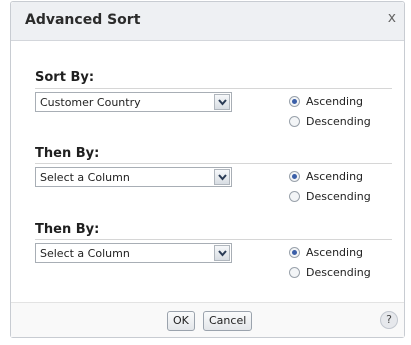  What do you see at coordinates (67, 229) in the screenshot?
I see `then-by-label-2: Then By:` at bounding box center [67, 229].